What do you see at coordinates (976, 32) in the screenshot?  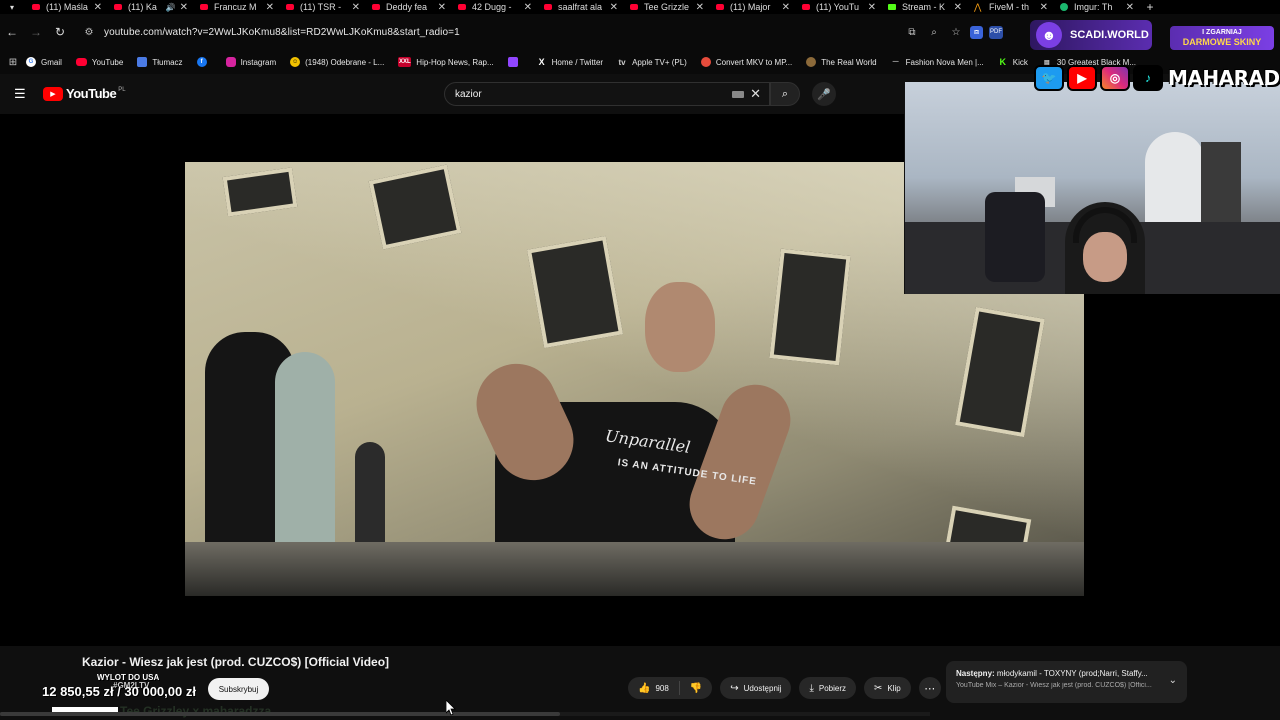 I see `extension-translate-icon: ⧈` at bounding box center [976, 32].